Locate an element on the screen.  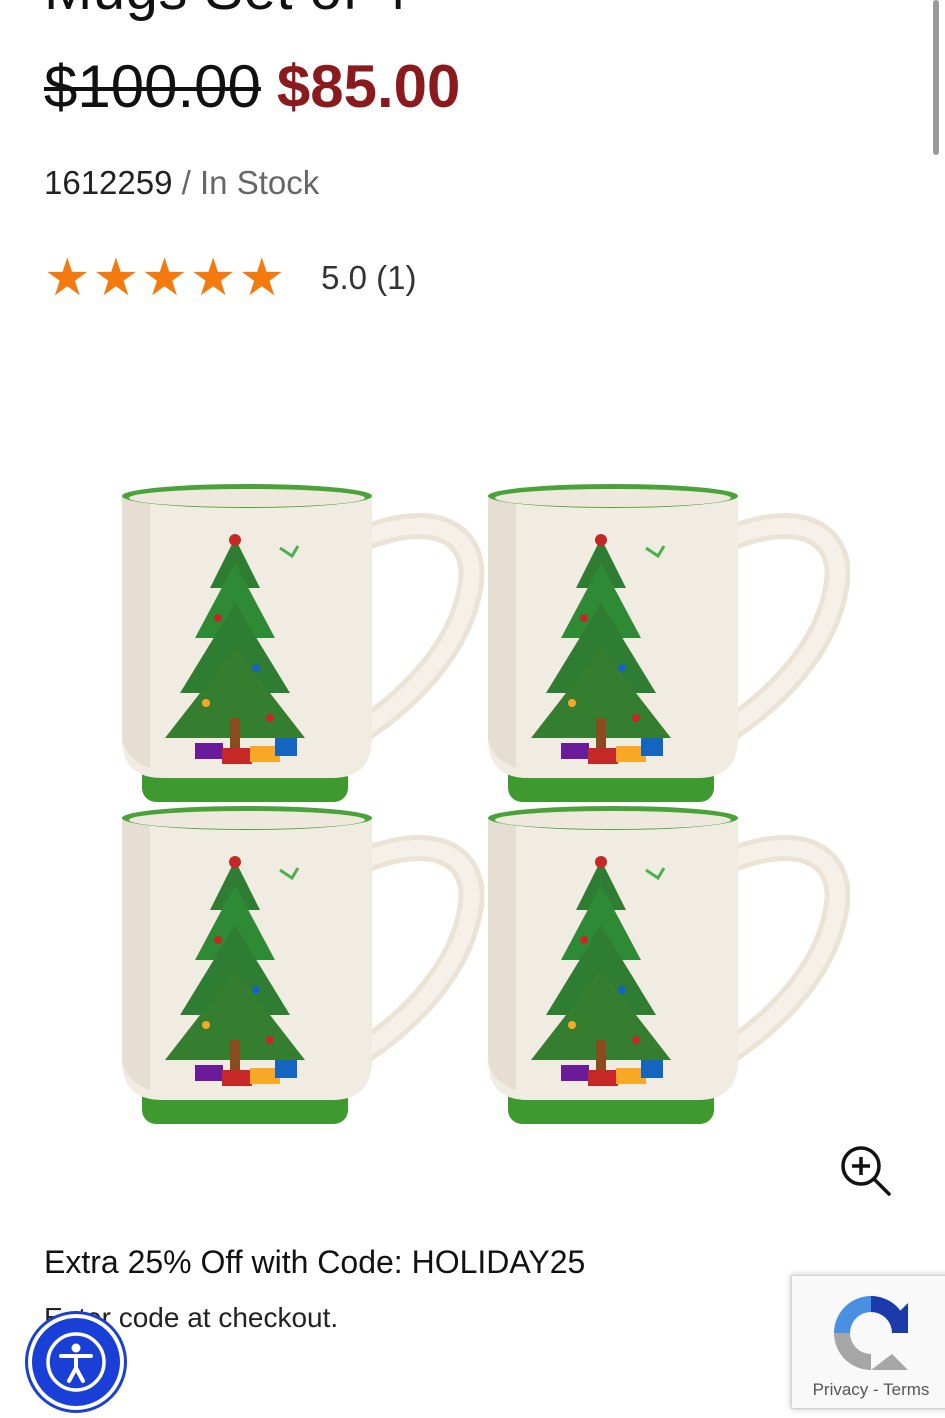
accessibility-button is located at coordinates (76, 1362).